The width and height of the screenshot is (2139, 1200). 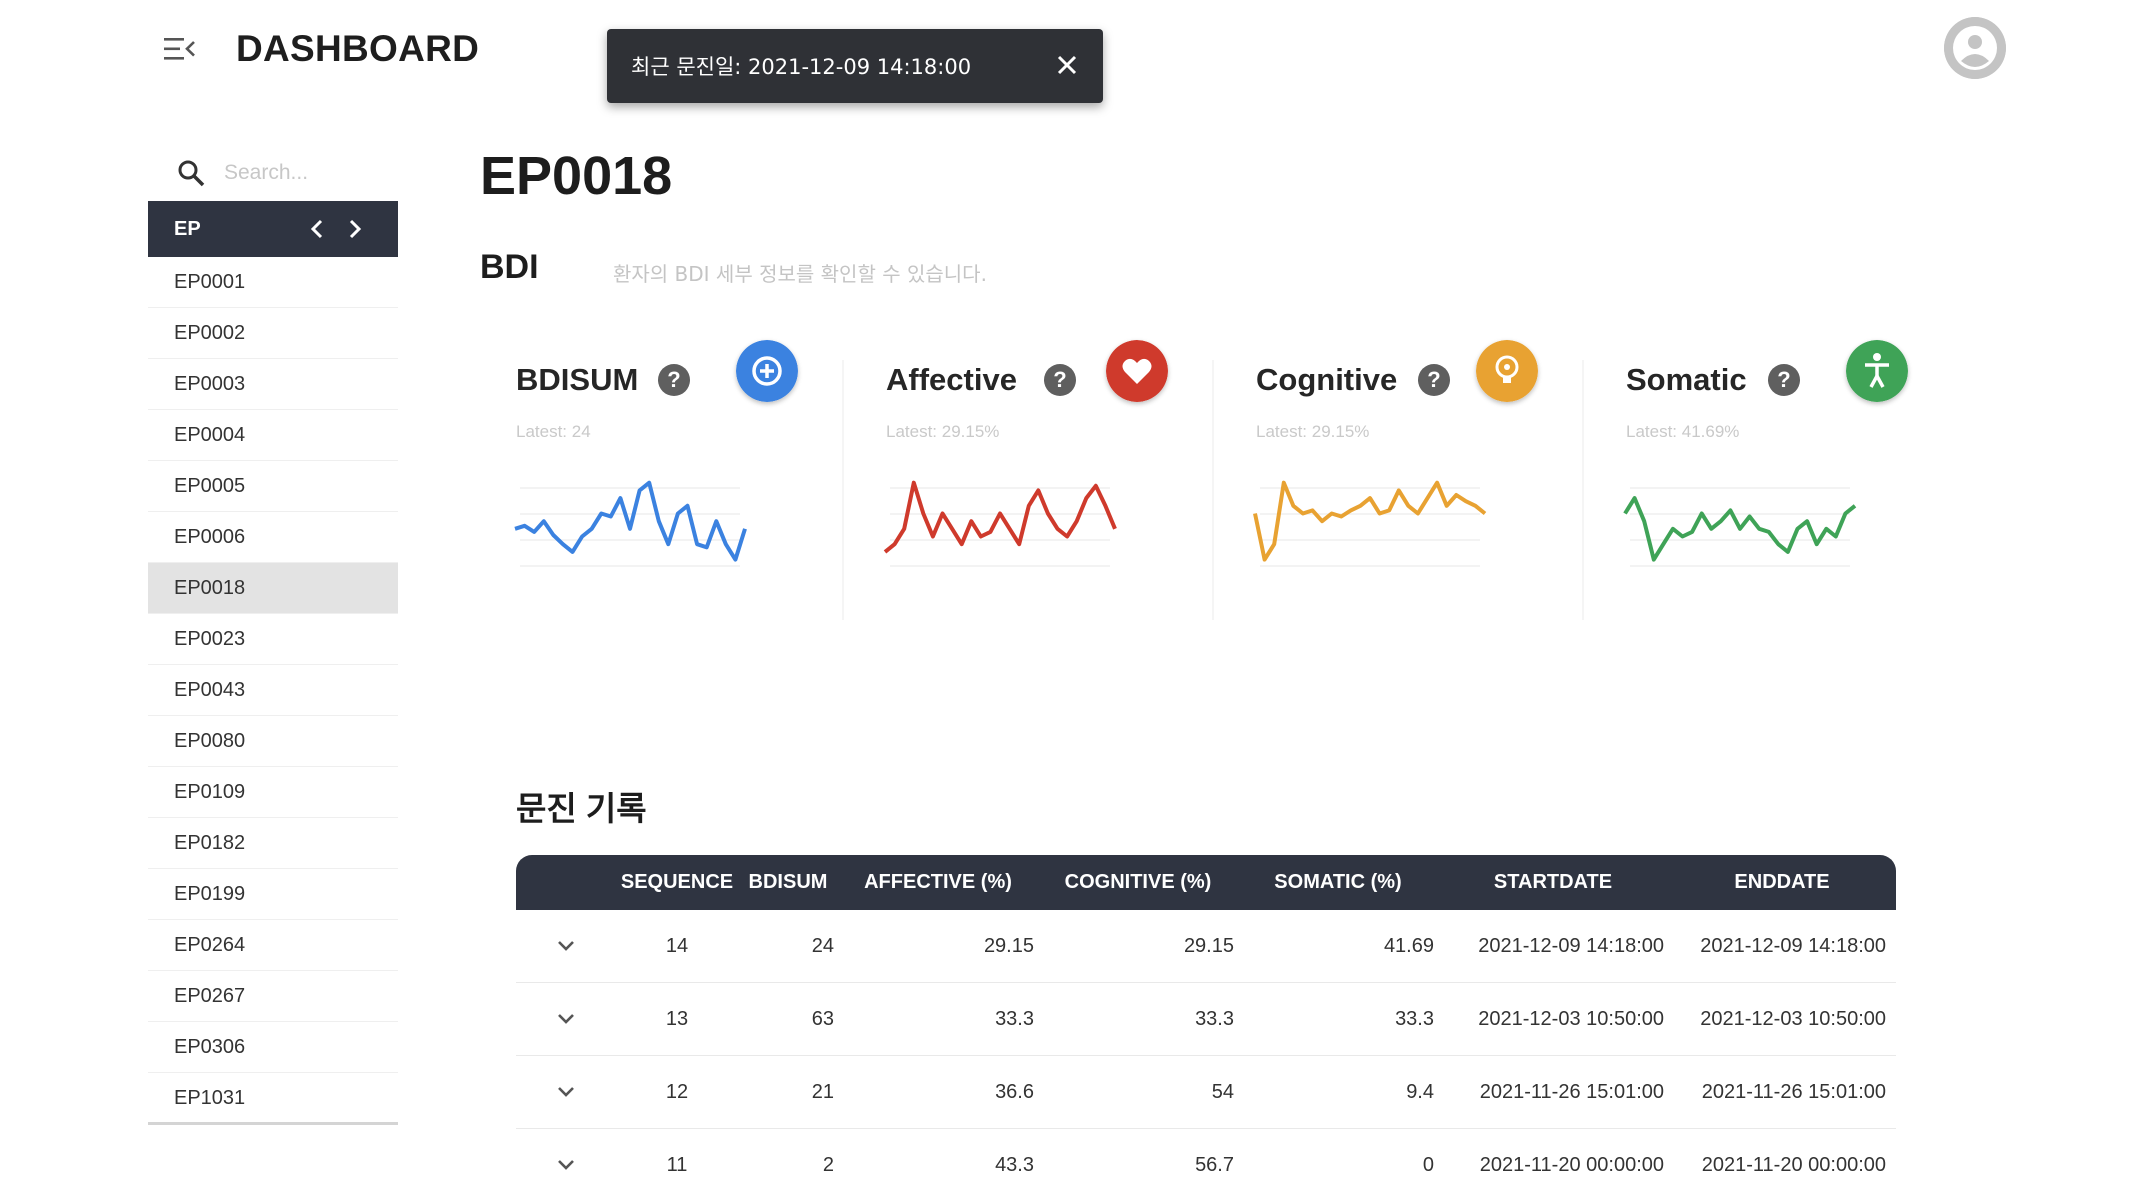 What do you see at coordinates (1782, 882) in the screenshot?
I see `column-header: ENDDATE` at bounding box center [1782, 882].